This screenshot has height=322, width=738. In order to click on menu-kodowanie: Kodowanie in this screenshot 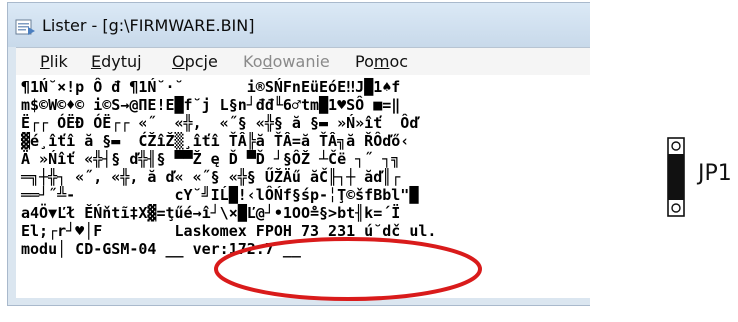, I will do `click(286, 61)`.